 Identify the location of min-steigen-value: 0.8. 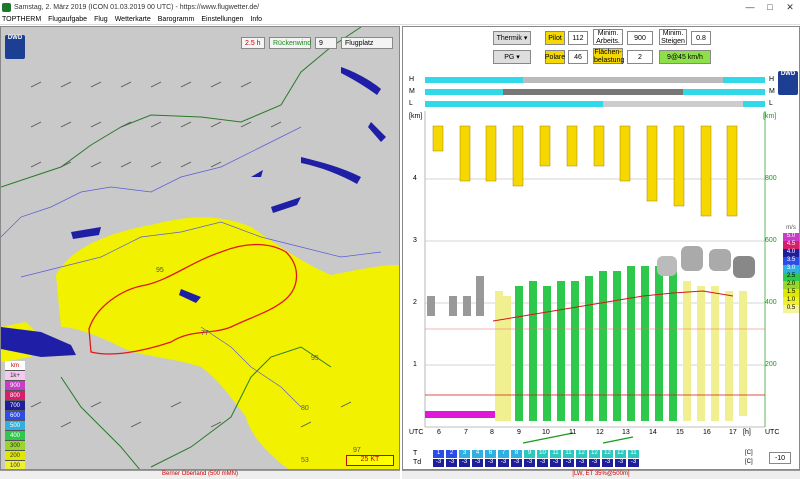
(701, 38).